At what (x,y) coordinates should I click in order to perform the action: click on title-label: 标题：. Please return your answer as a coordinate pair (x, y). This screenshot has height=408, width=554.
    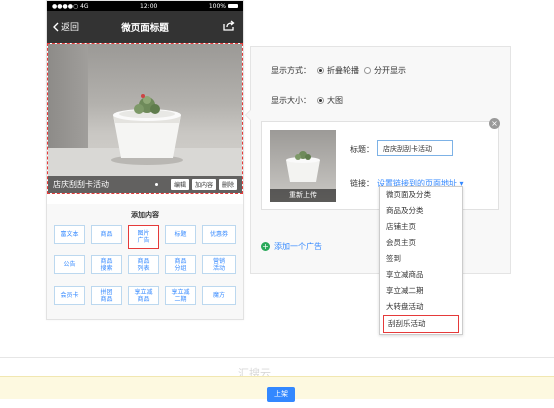
    Looking at the image, I should click on (362, 149).